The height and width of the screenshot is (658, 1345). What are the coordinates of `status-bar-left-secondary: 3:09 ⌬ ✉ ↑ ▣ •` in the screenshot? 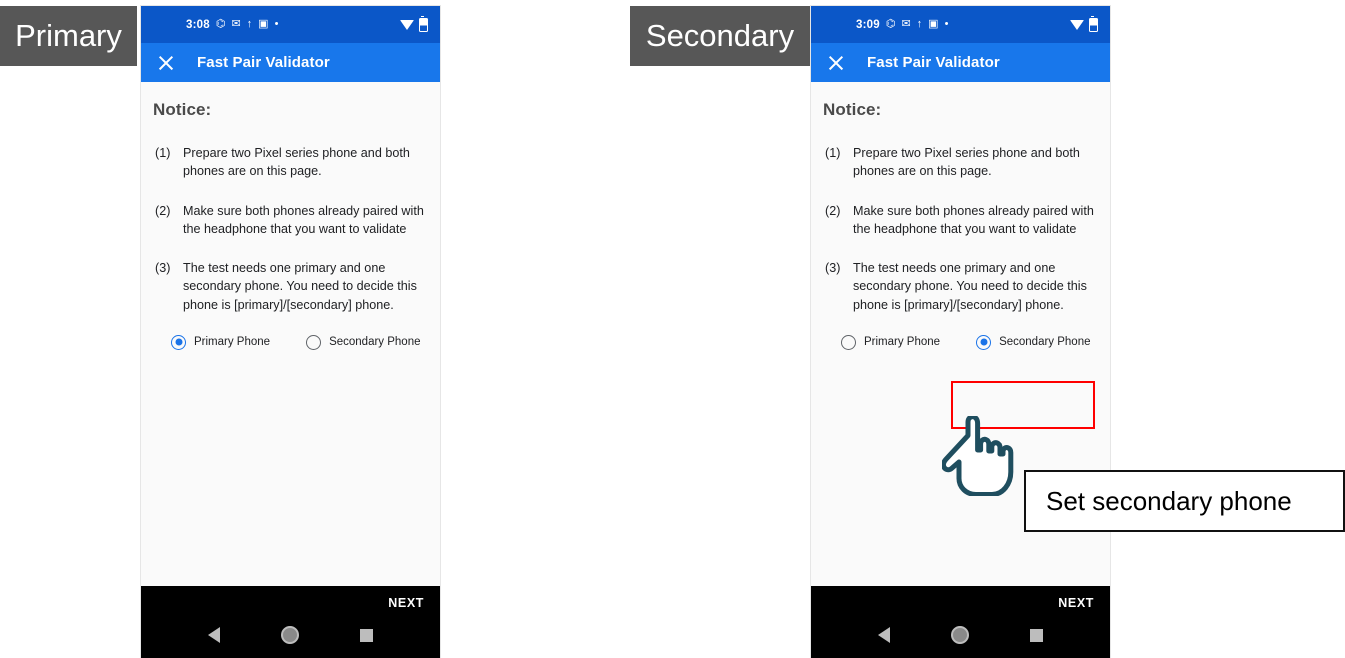 It's located at (902, 25).